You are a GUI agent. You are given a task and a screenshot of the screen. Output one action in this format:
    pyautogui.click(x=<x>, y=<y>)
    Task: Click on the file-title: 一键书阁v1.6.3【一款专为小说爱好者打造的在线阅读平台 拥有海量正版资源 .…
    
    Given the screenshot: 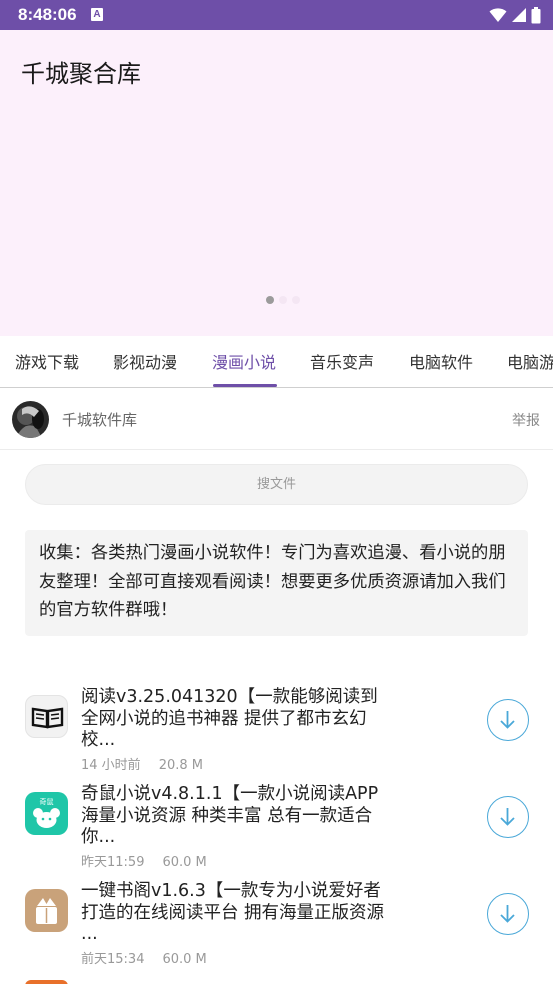 What is the action you would take?
    pyautogui.click(x=235, y=913)
    